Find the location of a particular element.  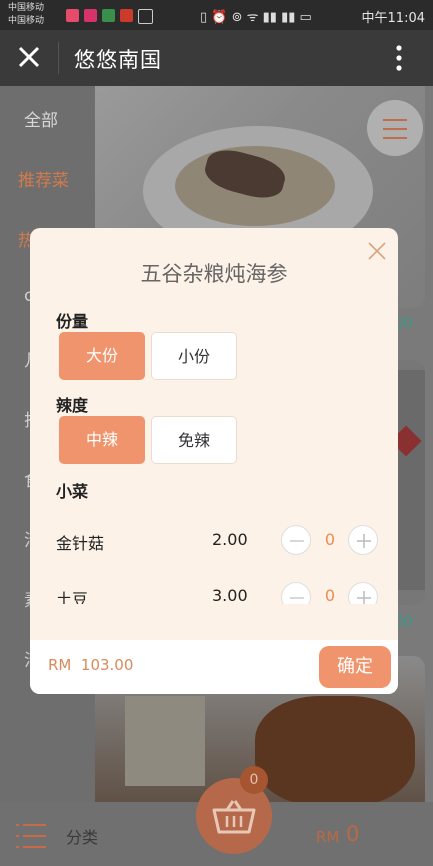

cart-total: 0 is located at coordinates (353, 834).